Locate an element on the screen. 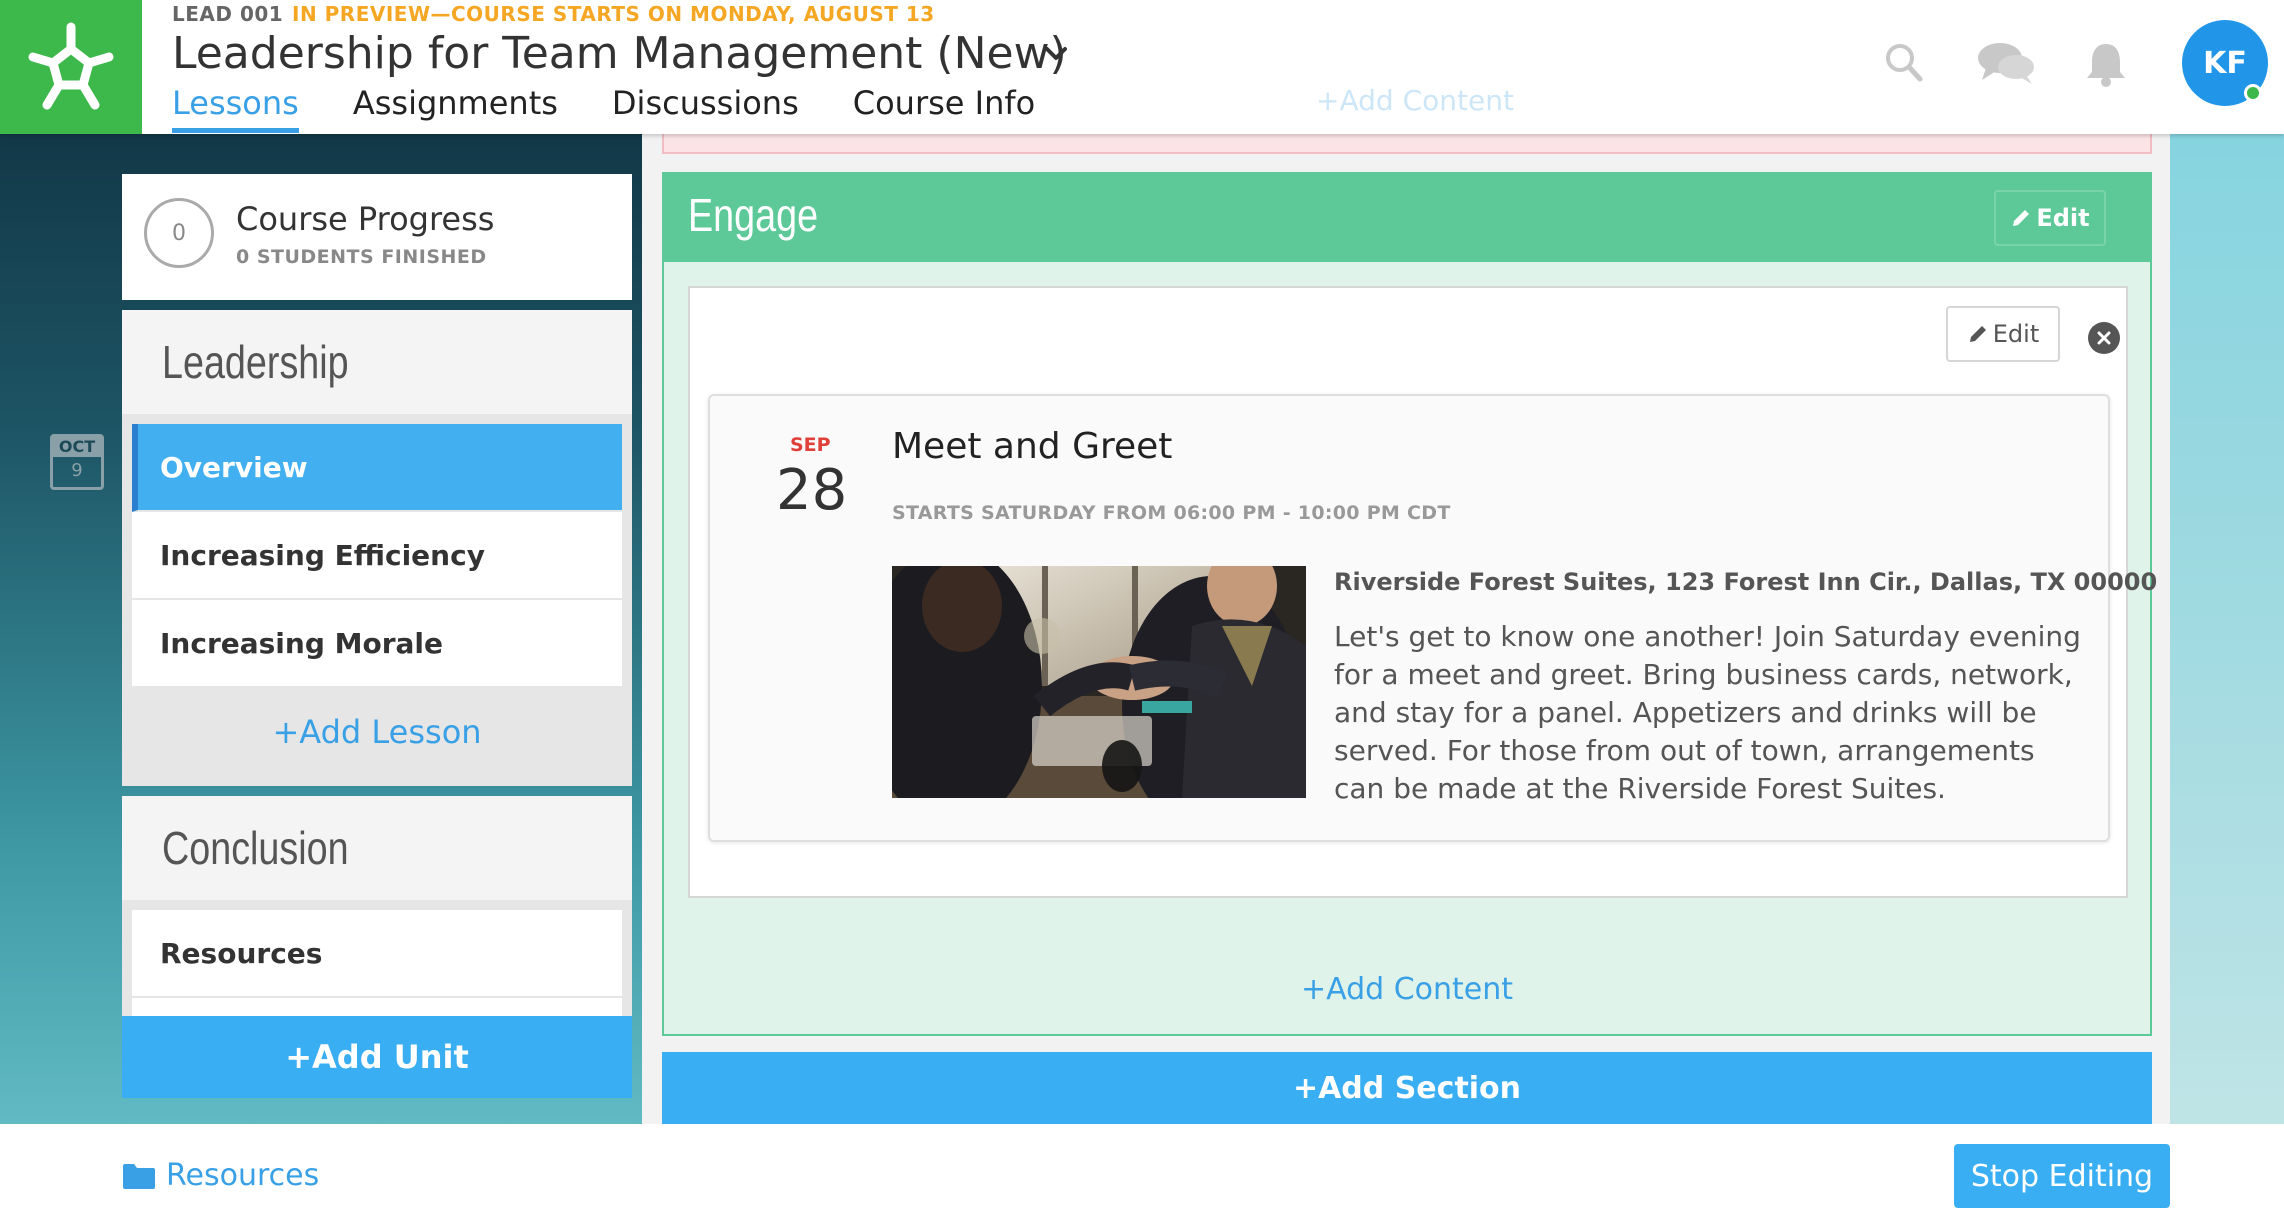 The image size is (2284, 1226). calendar-day: 9 is located at coordinates (77, 470).